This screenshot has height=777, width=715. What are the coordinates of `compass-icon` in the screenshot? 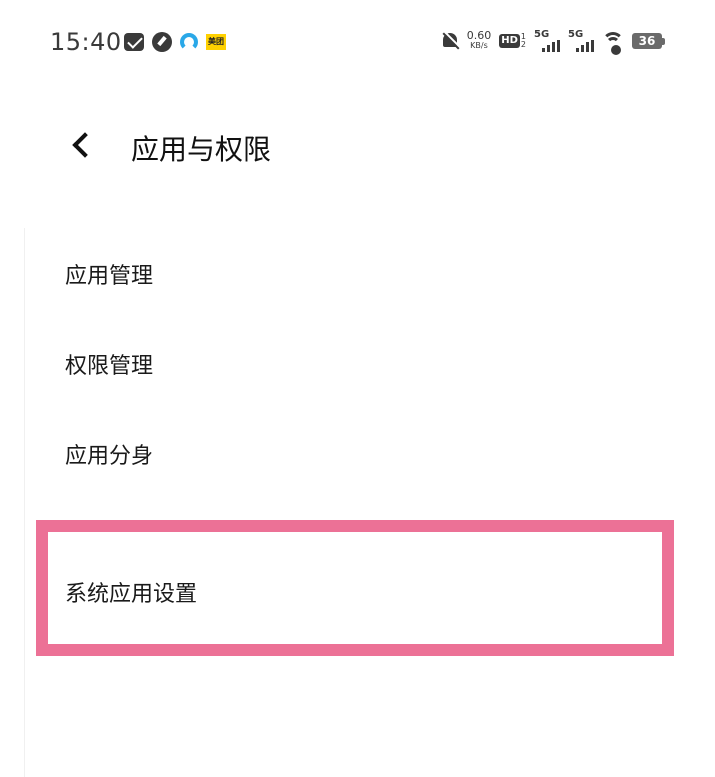 It's located at (162, 42).